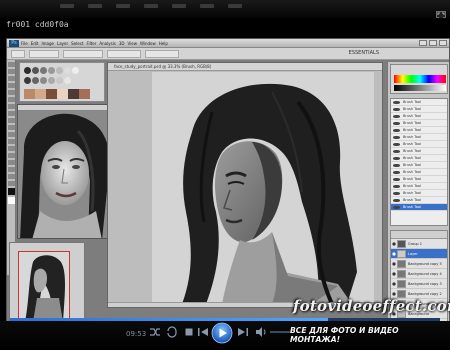  I want to click on menu-layer: Layer, so click(62, 43).